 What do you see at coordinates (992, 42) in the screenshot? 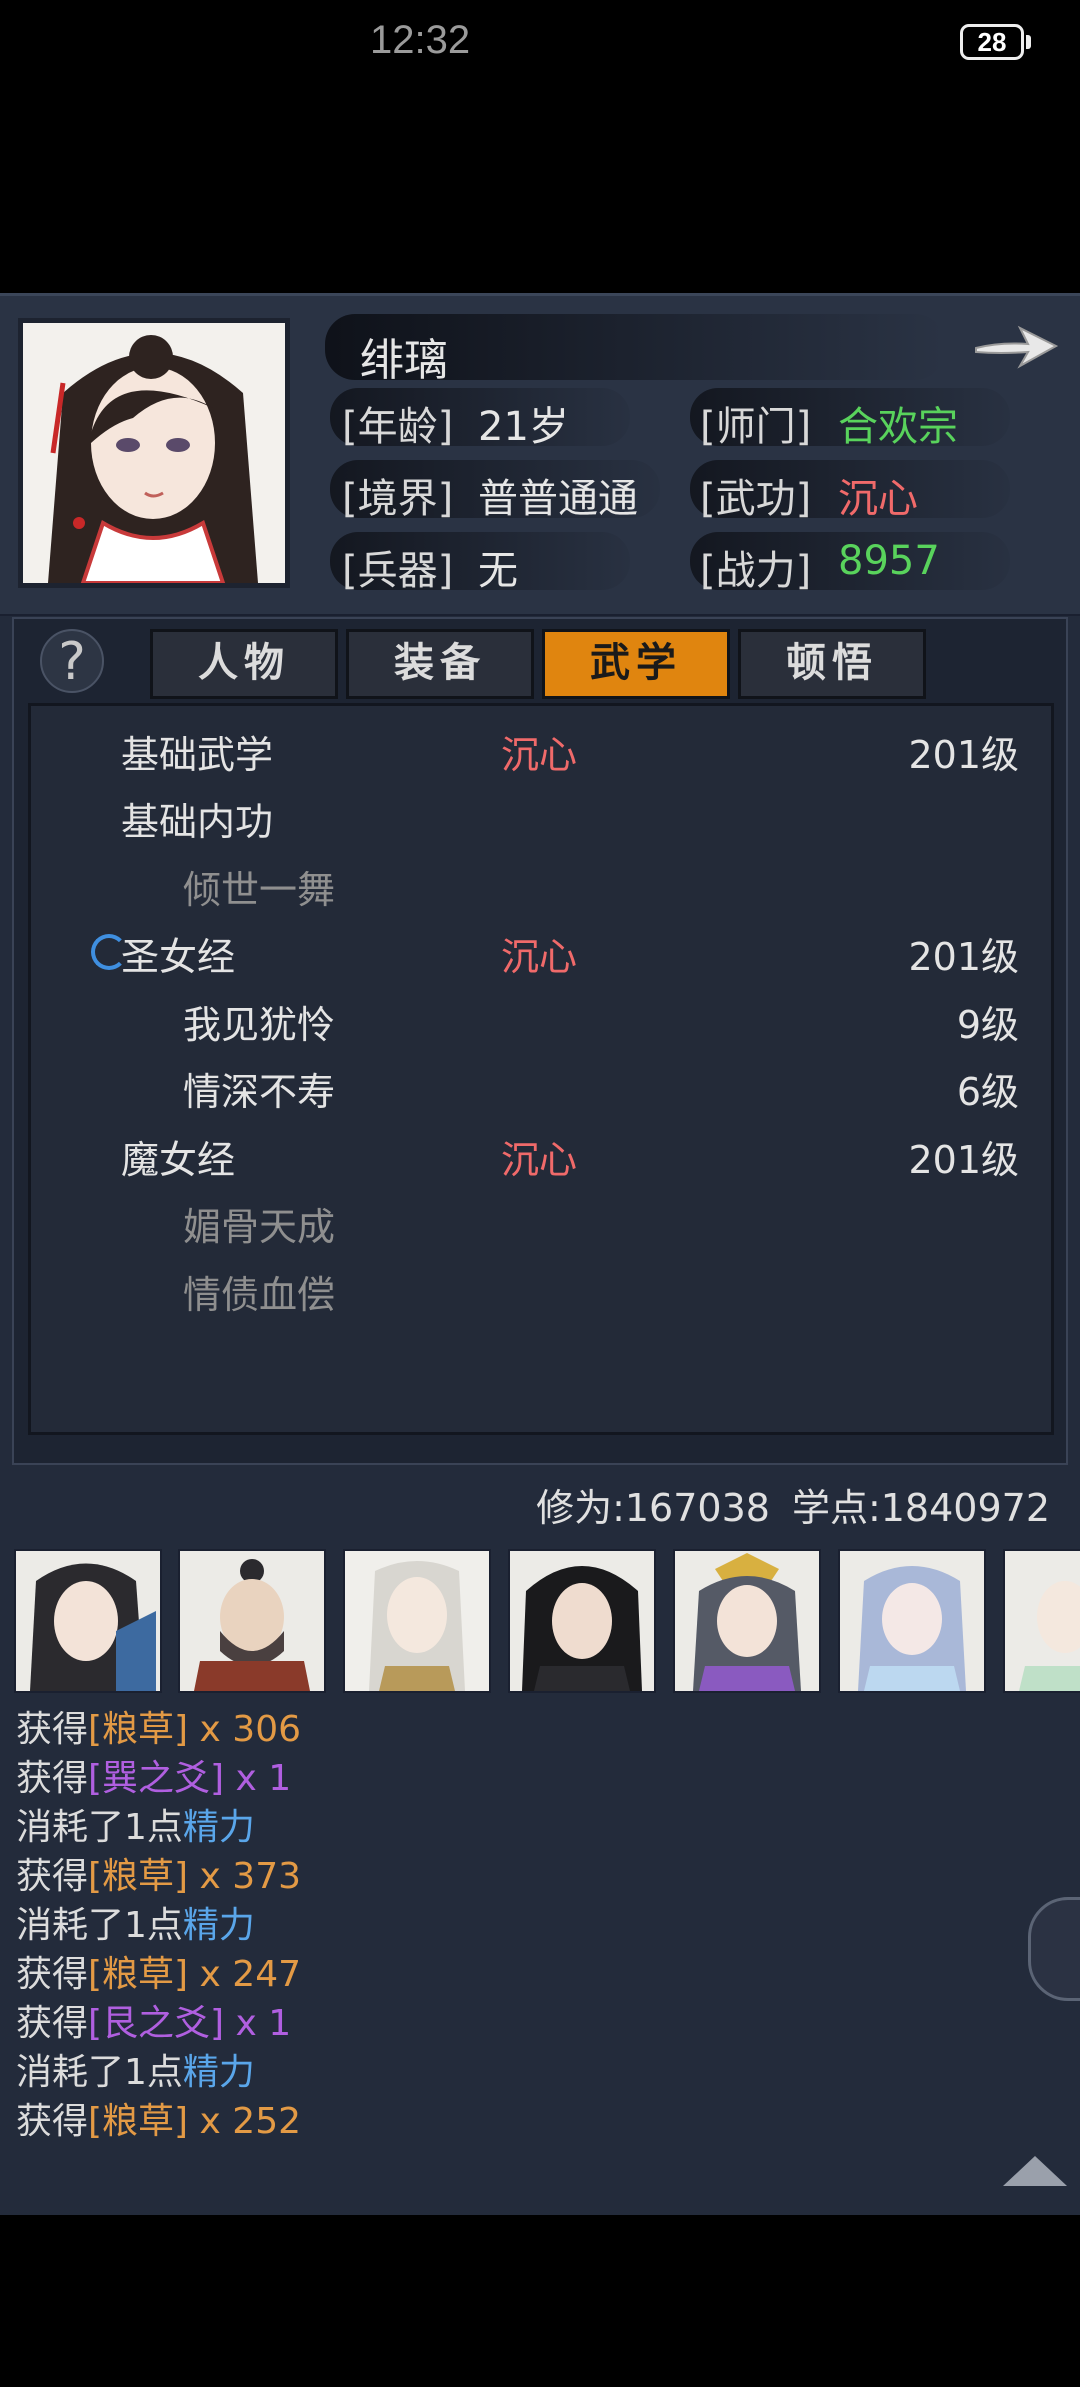
I see `battery-icon: 28` at bounding box center [992, 42].